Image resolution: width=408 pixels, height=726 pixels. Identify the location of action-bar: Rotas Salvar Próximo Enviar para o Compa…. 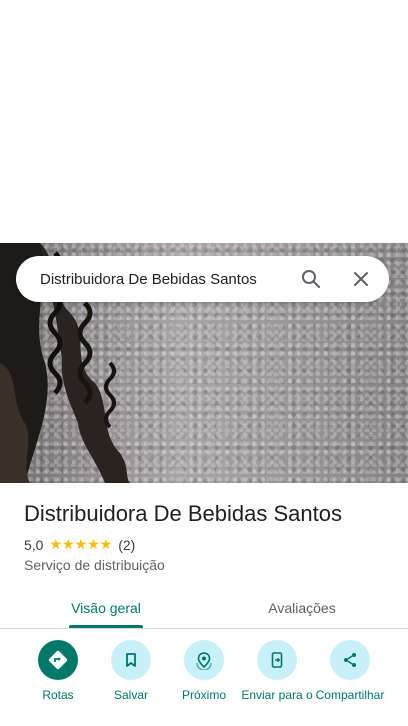
(204, 683).